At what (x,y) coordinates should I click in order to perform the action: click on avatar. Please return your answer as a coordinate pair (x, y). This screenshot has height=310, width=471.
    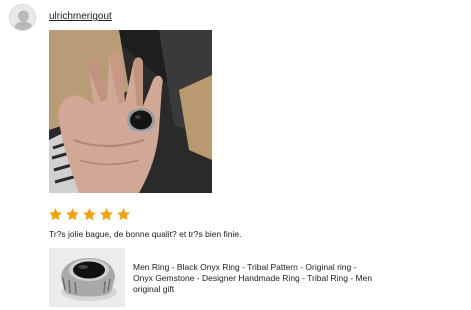
    Looking at the image, I should click on (22, 17).